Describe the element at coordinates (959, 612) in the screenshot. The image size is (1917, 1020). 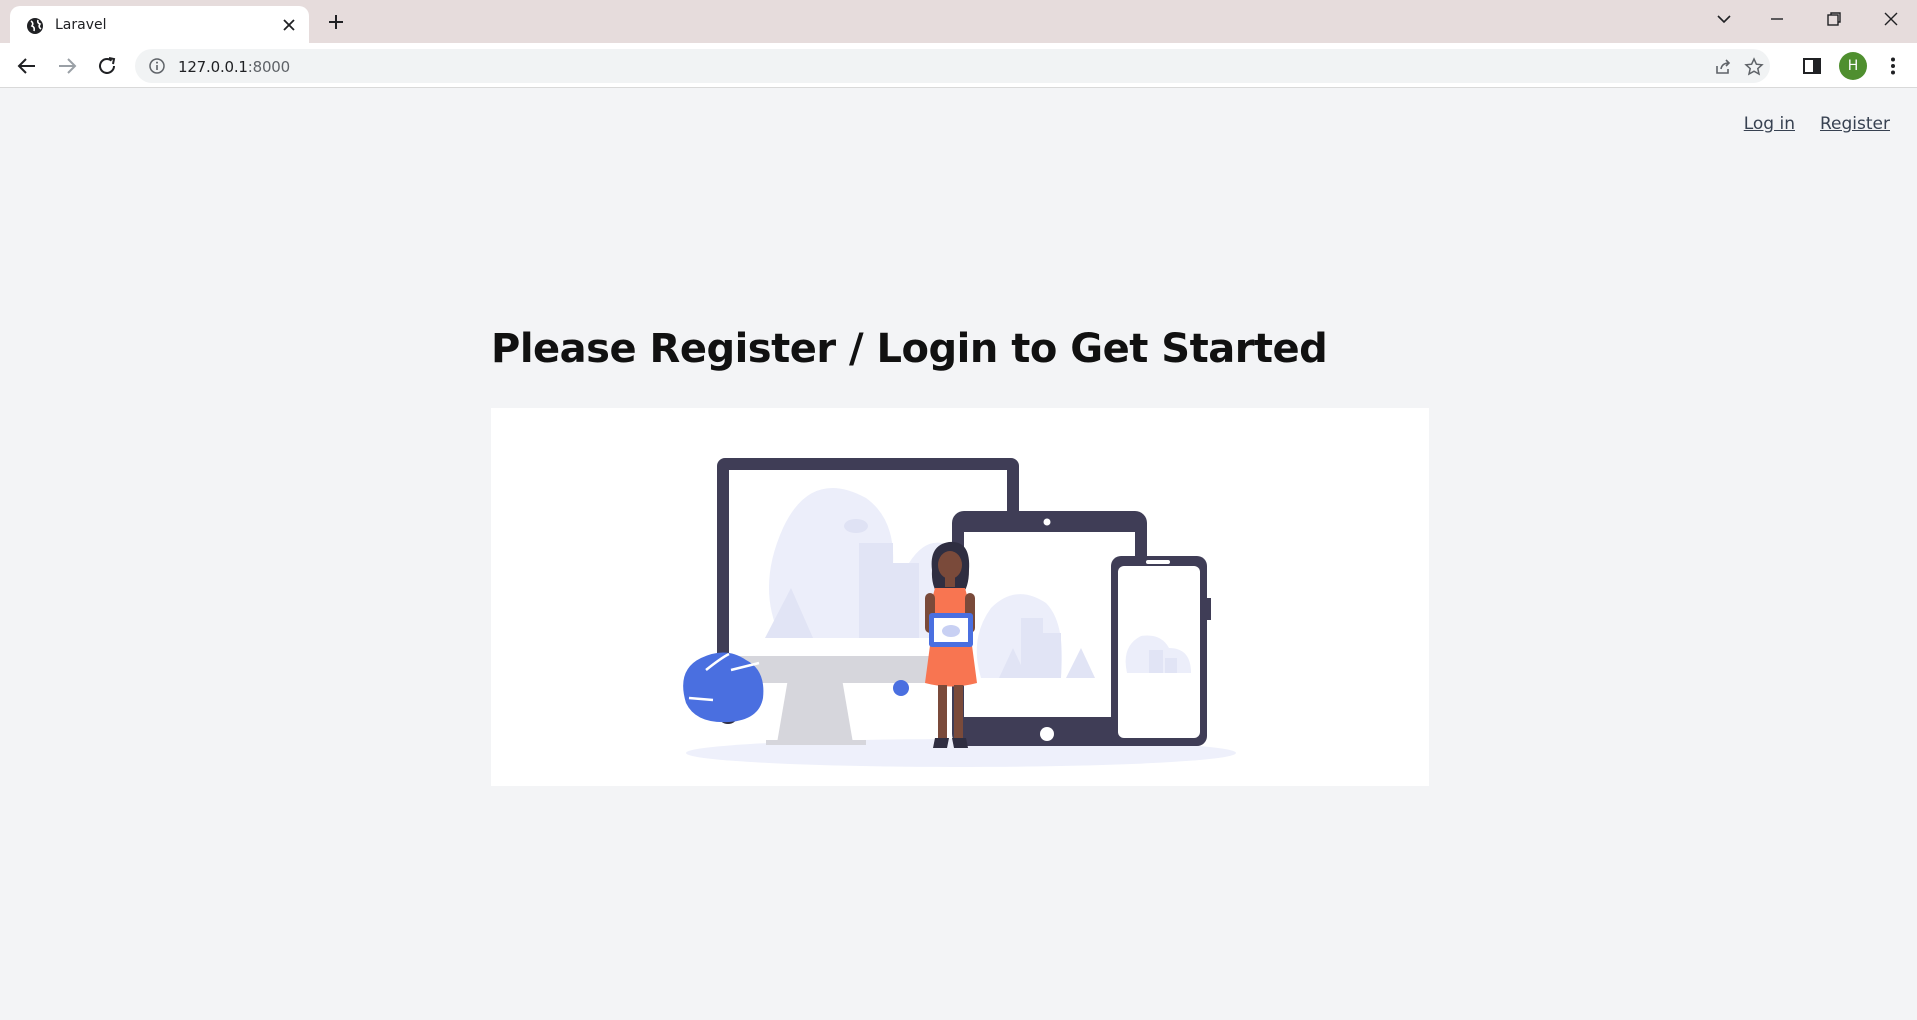
I see `devices-illustration` at that location.